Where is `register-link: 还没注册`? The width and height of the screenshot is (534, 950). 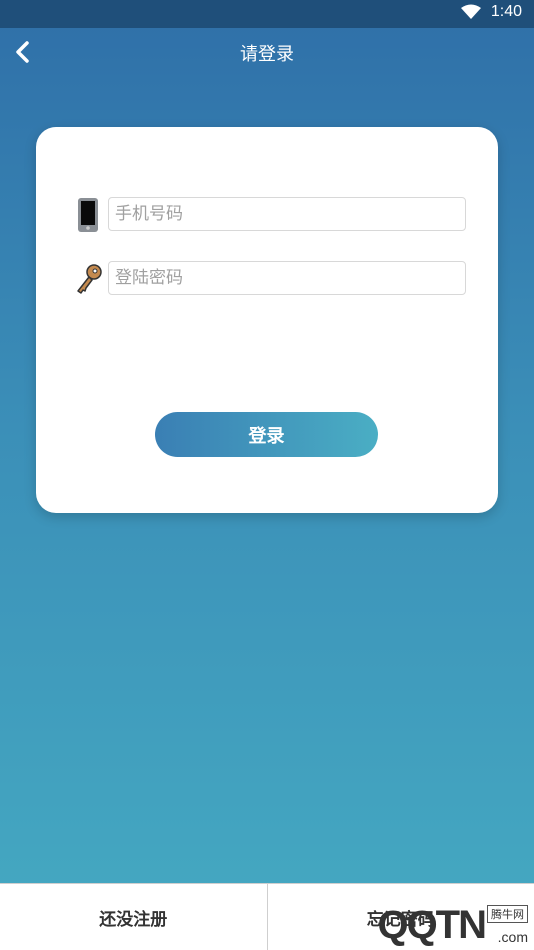 register-link: 还没注册 is located at coordinates (133, 917).